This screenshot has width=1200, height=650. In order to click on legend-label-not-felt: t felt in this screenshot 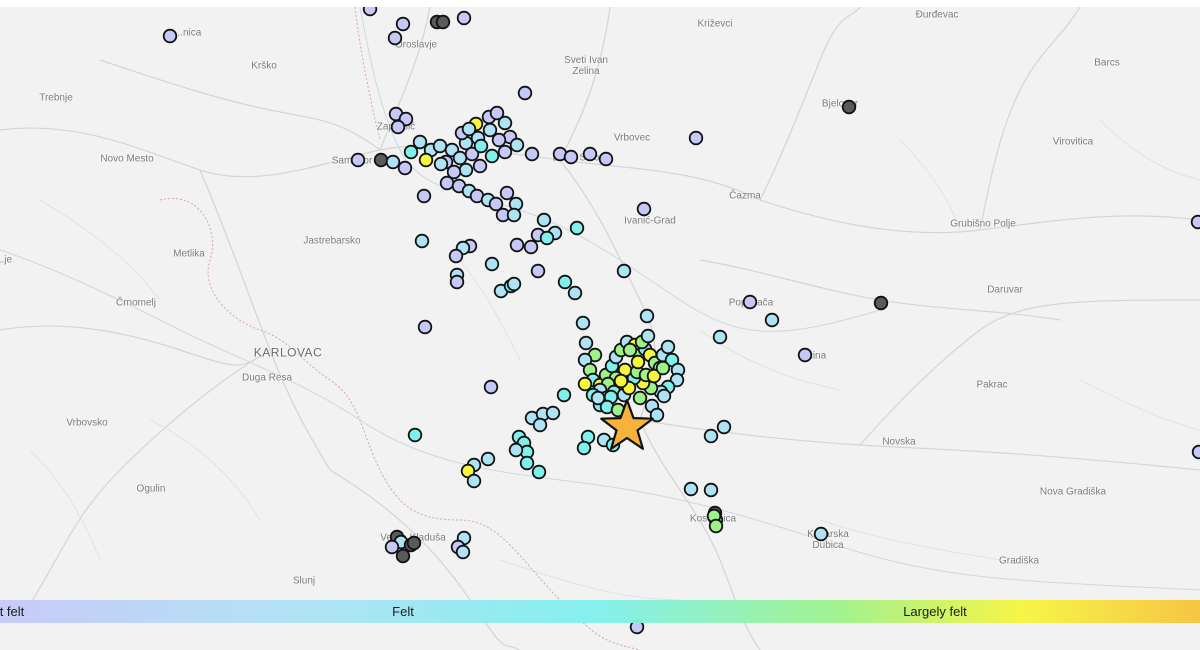, I will do `click(12, 611)`.